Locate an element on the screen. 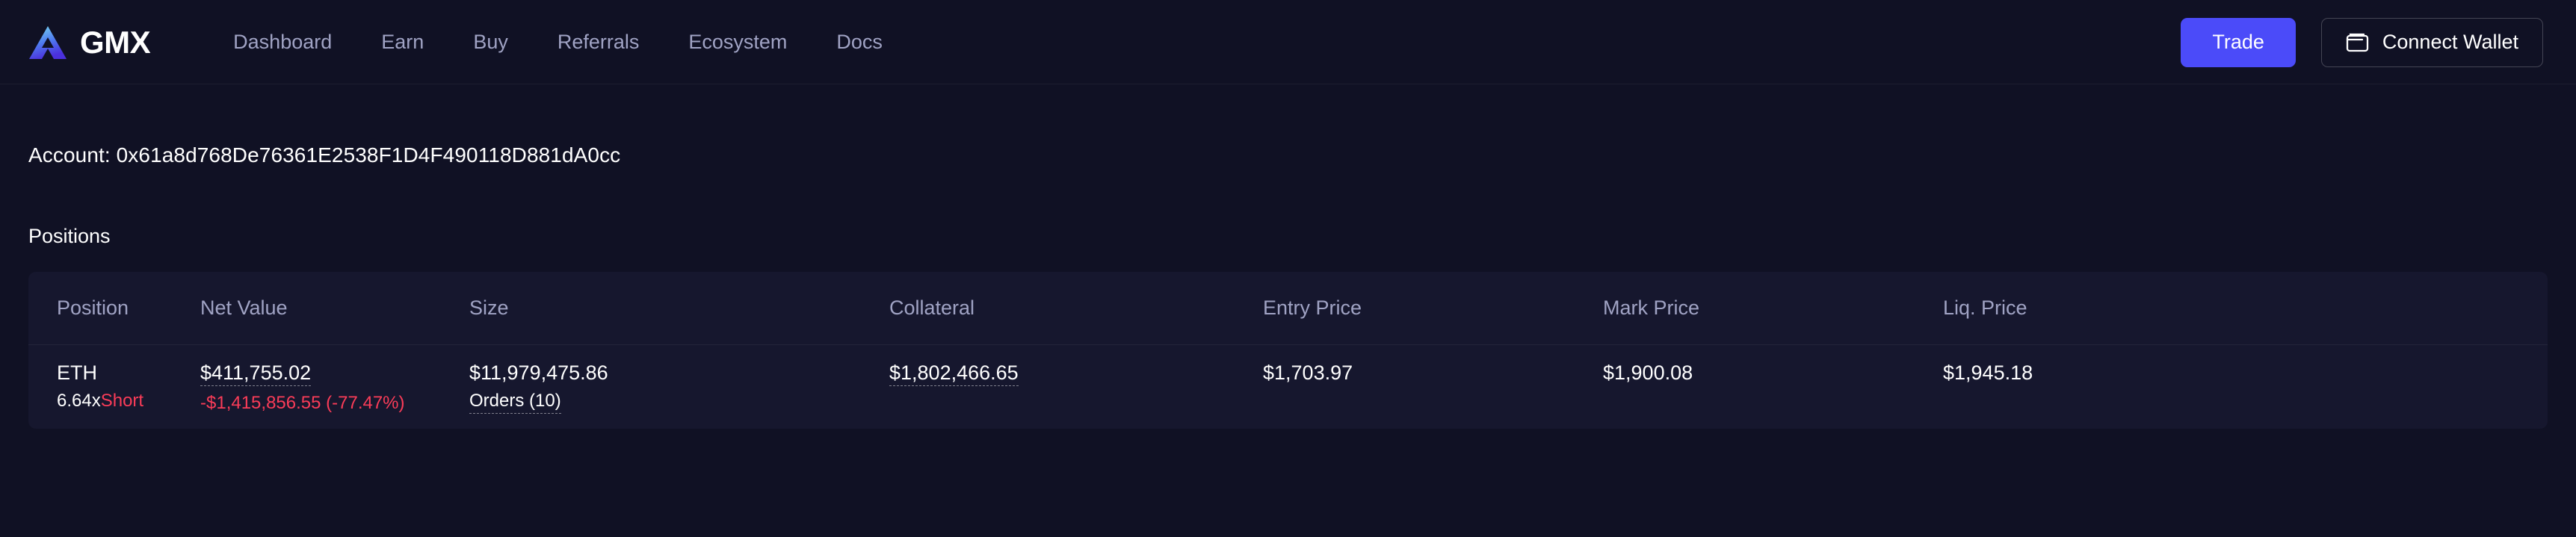 This screenshot has width=2576, height=537. cell-liq-price: $1,945.18 is located at coordinates (2245, 386).